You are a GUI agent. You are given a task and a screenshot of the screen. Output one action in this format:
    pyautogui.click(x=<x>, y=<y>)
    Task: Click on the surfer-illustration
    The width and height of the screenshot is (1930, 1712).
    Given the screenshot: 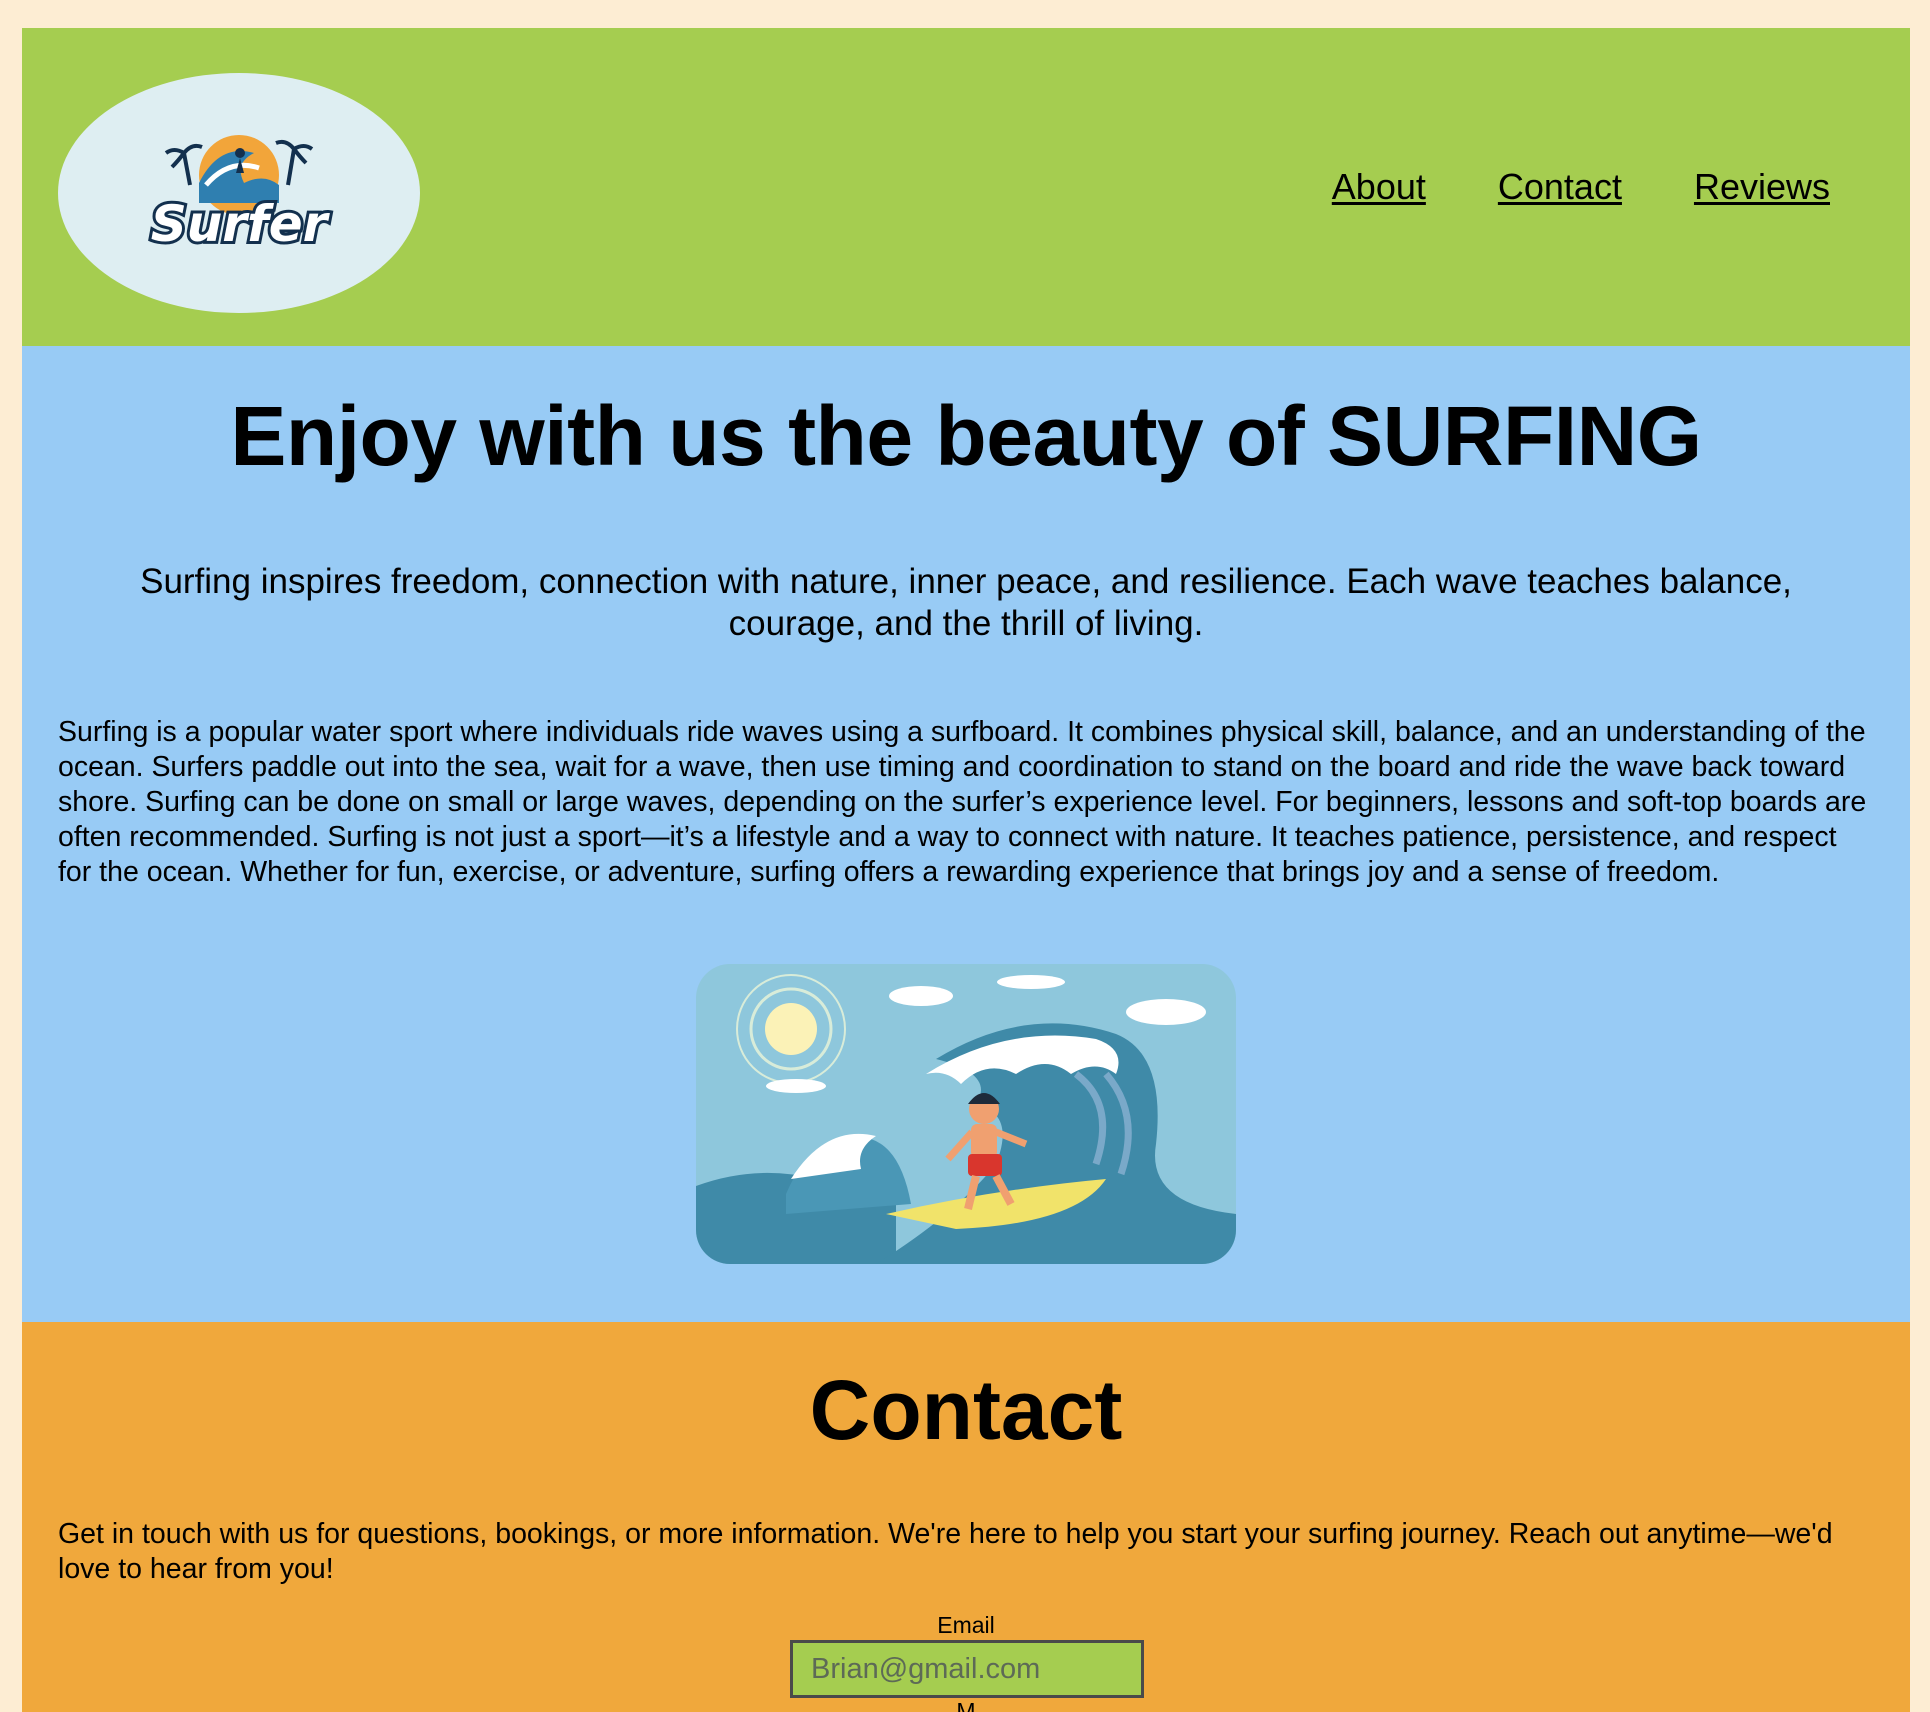 What is the action you would take?
    pyautogui.click(x=966, y=1114)
    